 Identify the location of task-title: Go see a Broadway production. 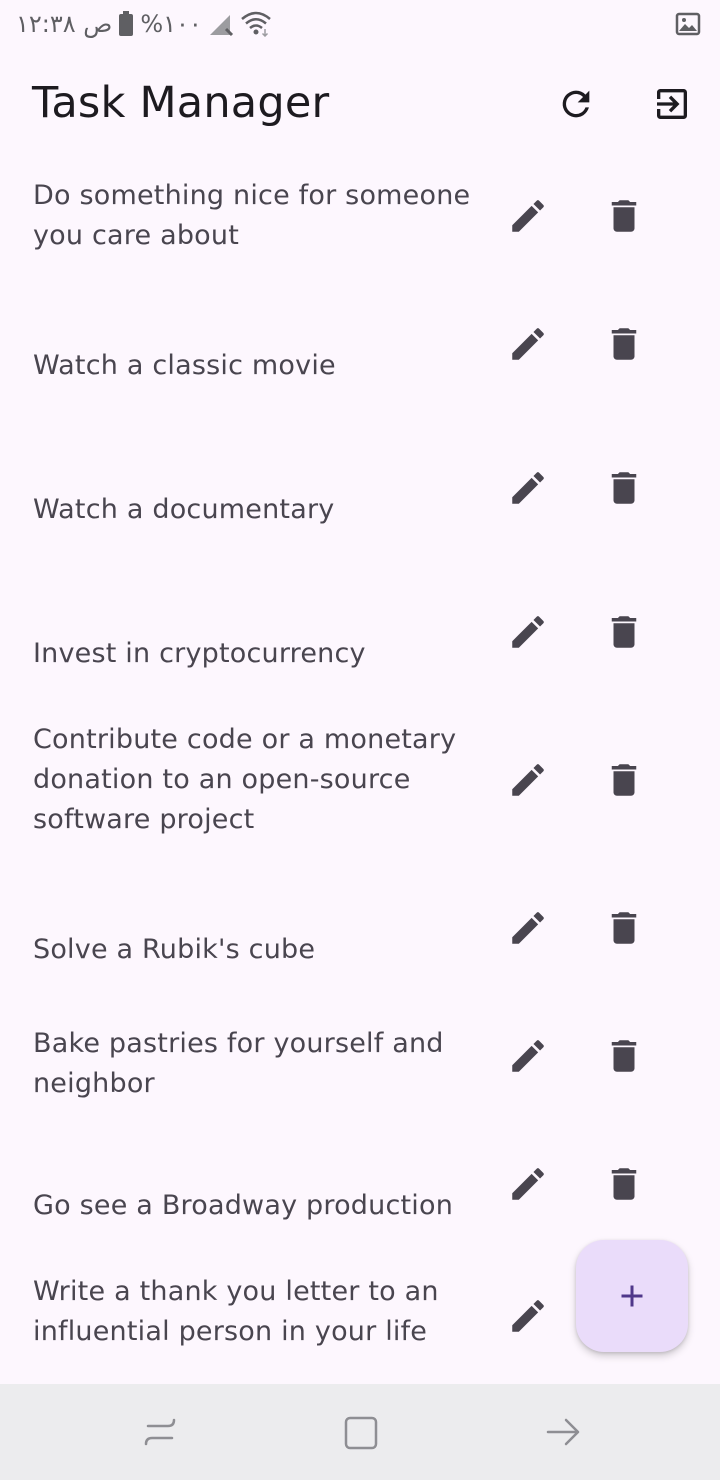
(243, 1205).